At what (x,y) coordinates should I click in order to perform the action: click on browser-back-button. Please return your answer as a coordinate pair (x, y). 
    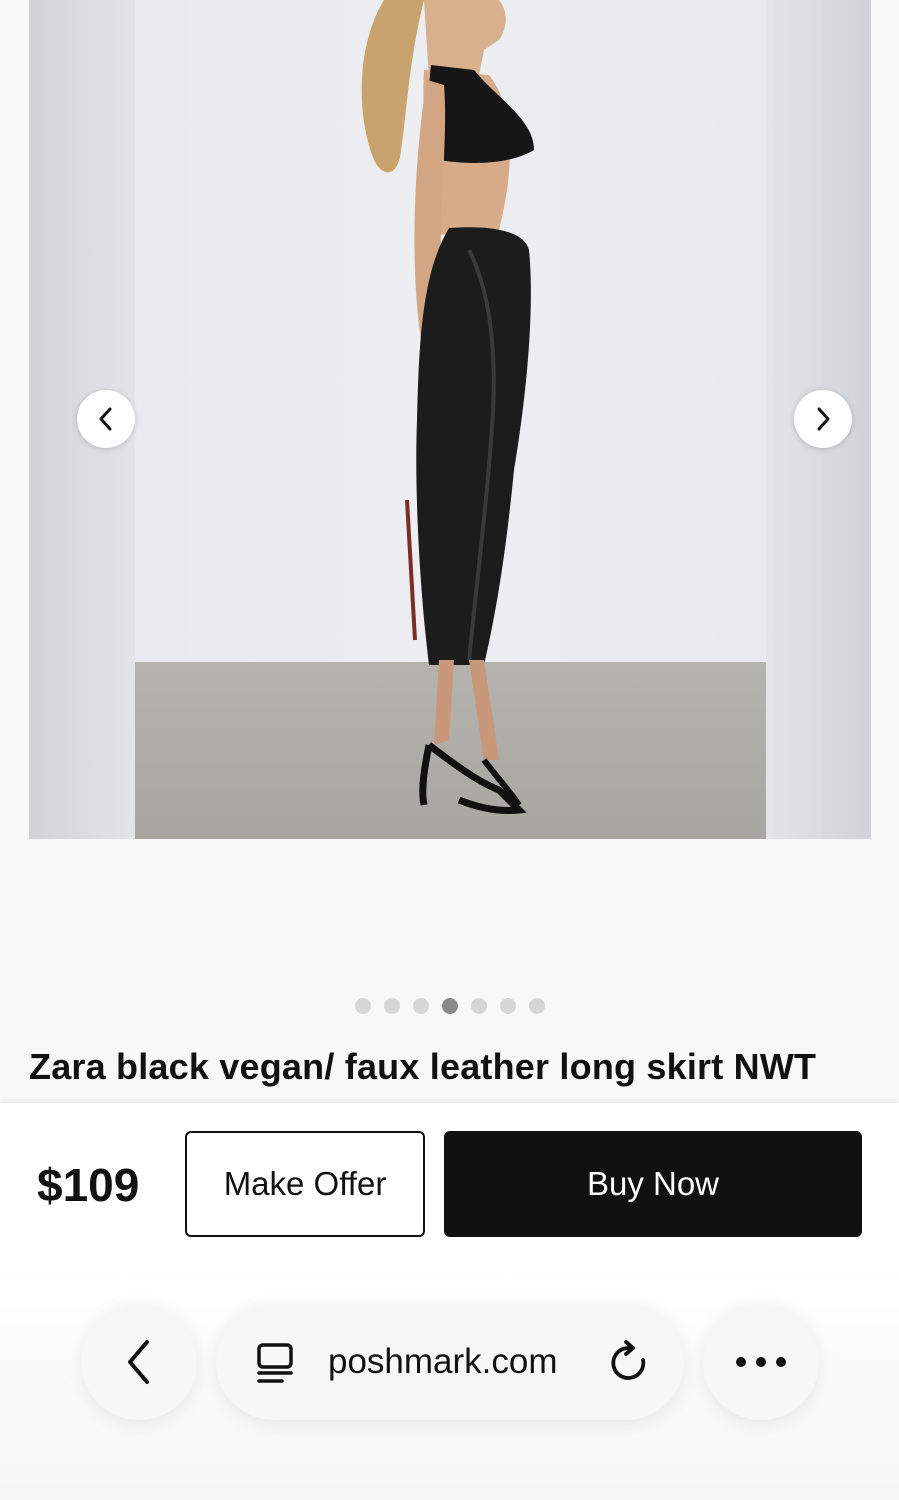
    Looking at the image, I should click on (139, 1362).